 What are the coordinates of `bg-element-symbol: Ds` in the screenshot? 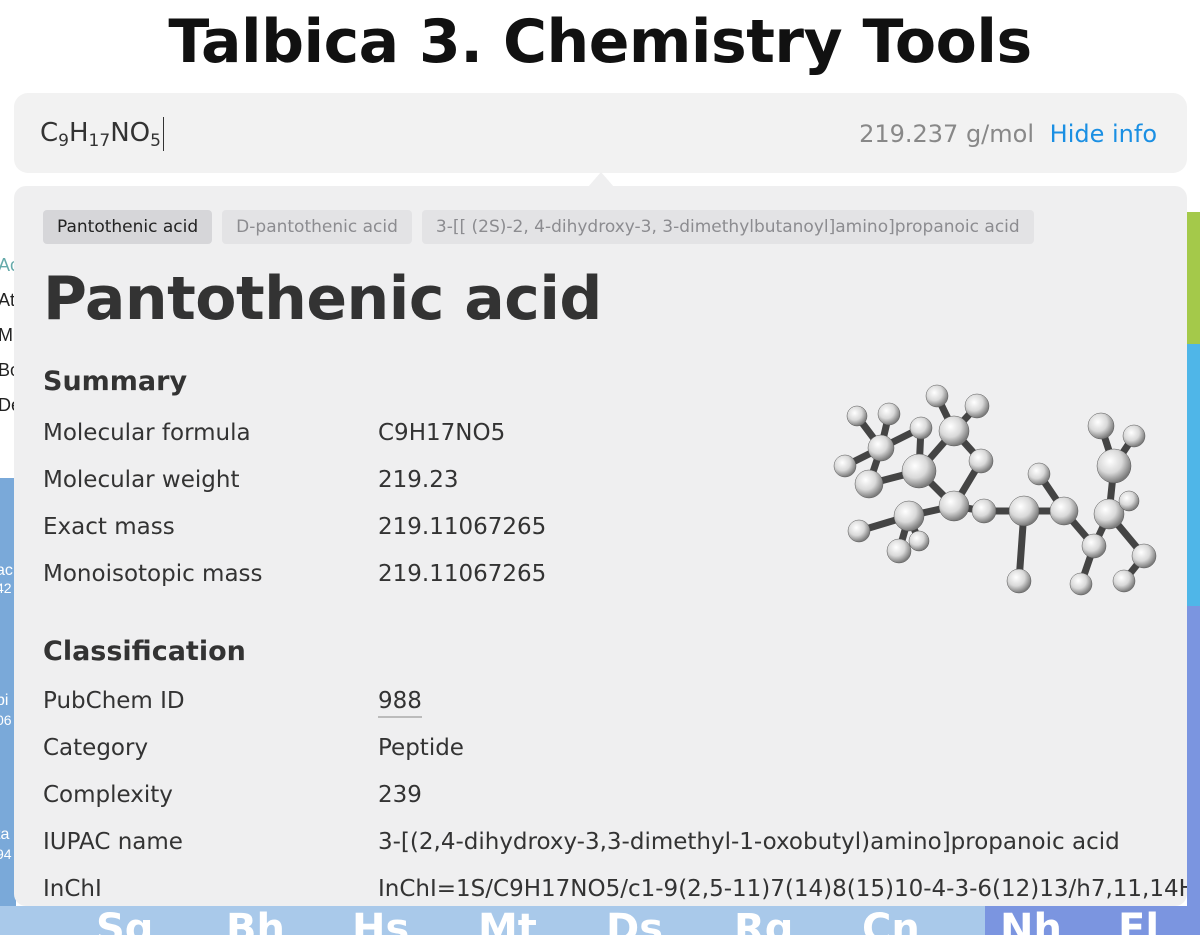 It's located at (635, 920).